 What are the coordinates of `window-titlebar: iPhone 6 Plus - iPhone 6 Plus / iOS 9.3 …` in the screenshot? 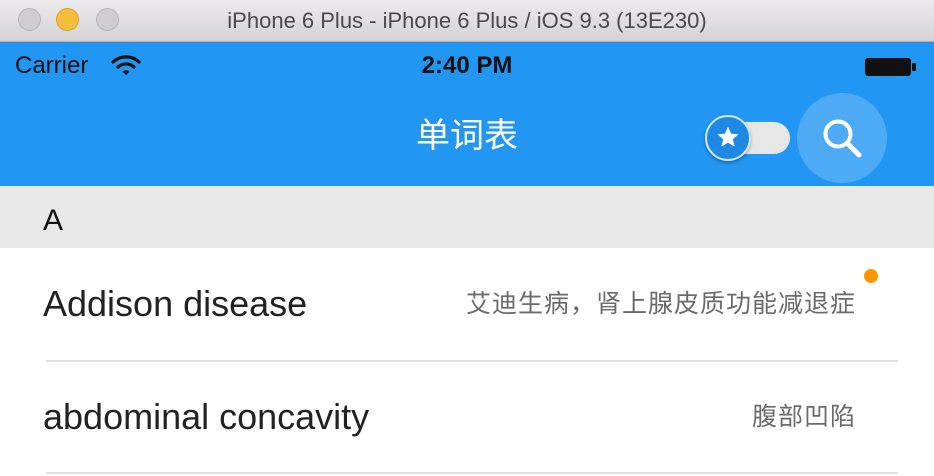 It's located at (467, 21).